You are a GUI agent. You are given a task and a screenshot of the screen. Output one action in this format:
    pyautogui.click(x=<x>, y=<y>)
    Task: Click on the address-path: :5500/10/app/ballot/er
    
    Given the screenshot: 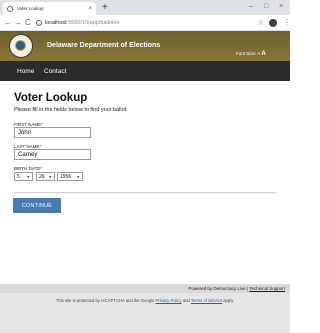 What is the action you would take?
    pyautogui.click(x=93, y=23)
    